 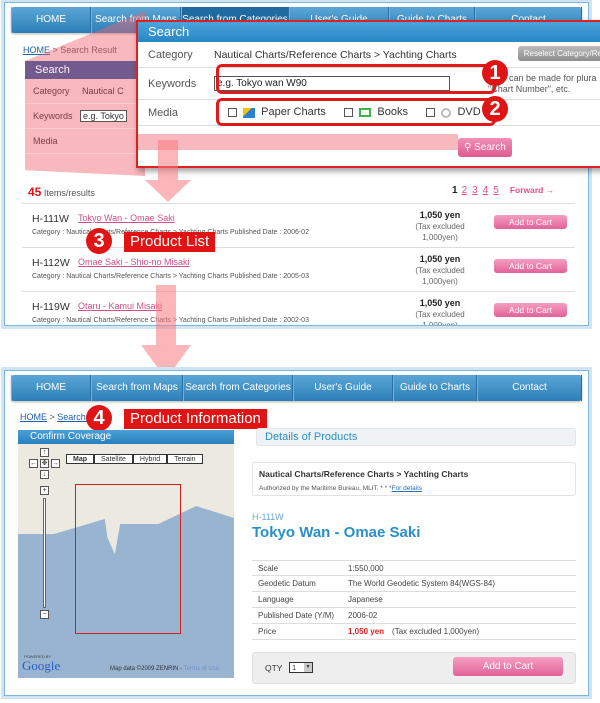 I want to click on search-button: ⚲ Search, so click(x=485, y=147).